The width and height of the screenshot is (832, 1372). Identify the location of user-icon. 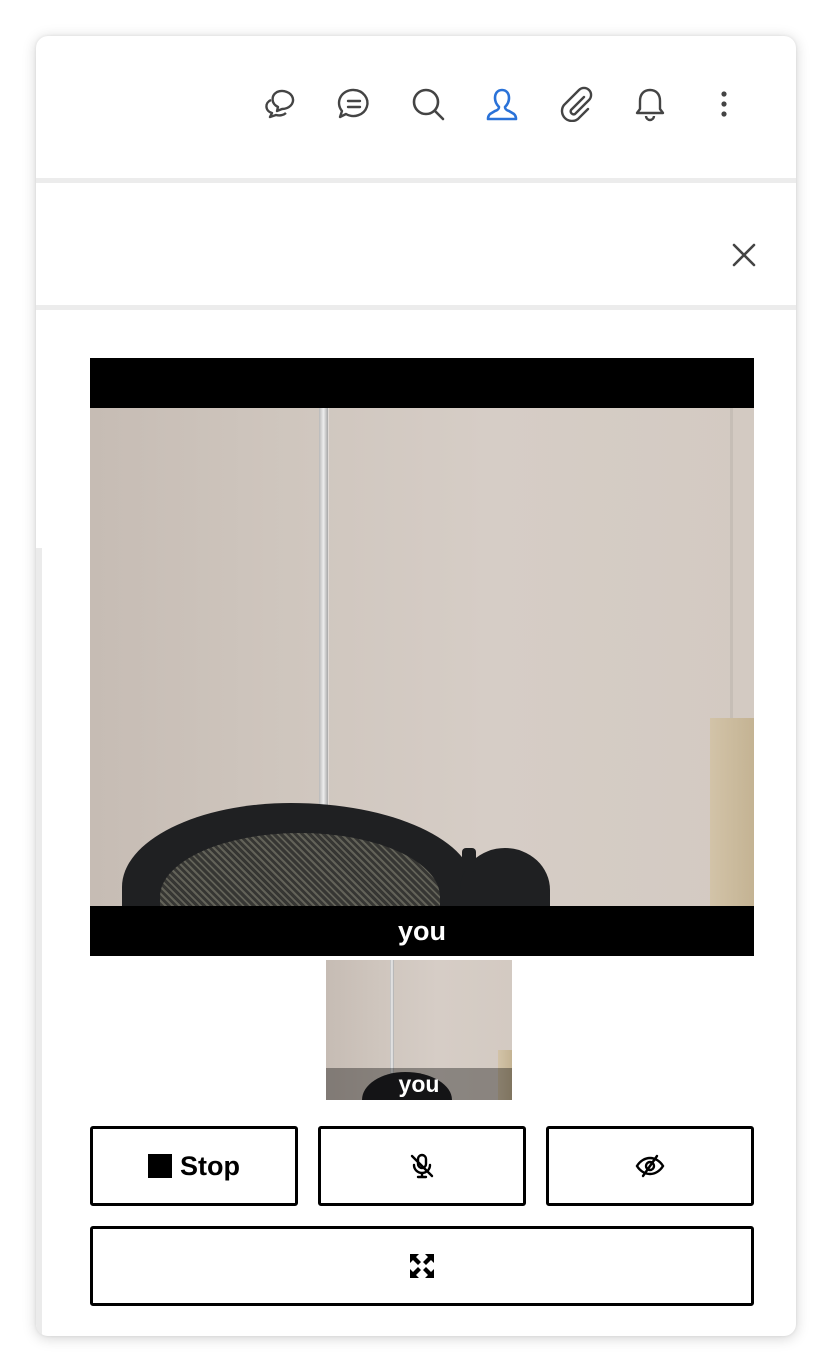
(502, 104).